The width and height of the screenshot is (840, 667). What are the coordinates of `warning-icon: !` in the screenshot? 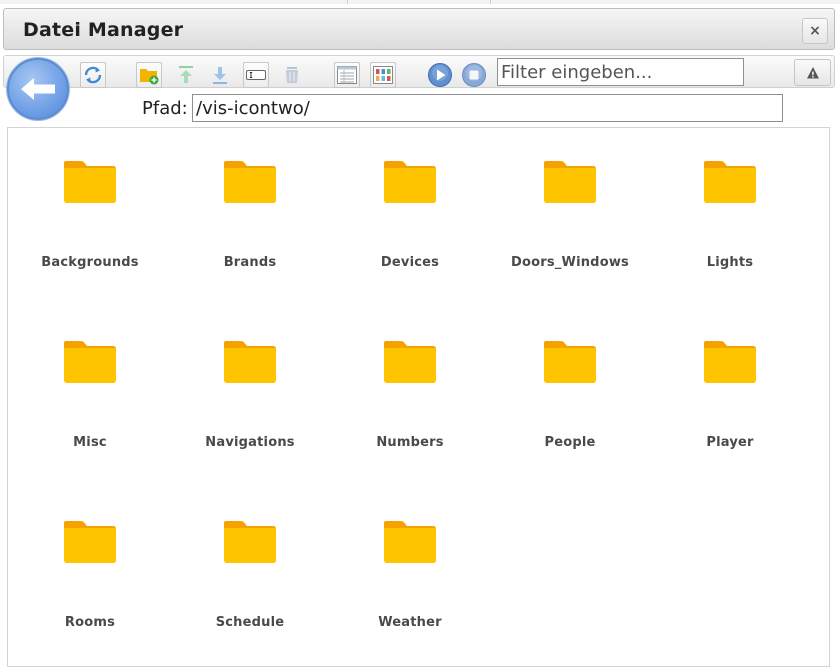 It's located at (812, 72).